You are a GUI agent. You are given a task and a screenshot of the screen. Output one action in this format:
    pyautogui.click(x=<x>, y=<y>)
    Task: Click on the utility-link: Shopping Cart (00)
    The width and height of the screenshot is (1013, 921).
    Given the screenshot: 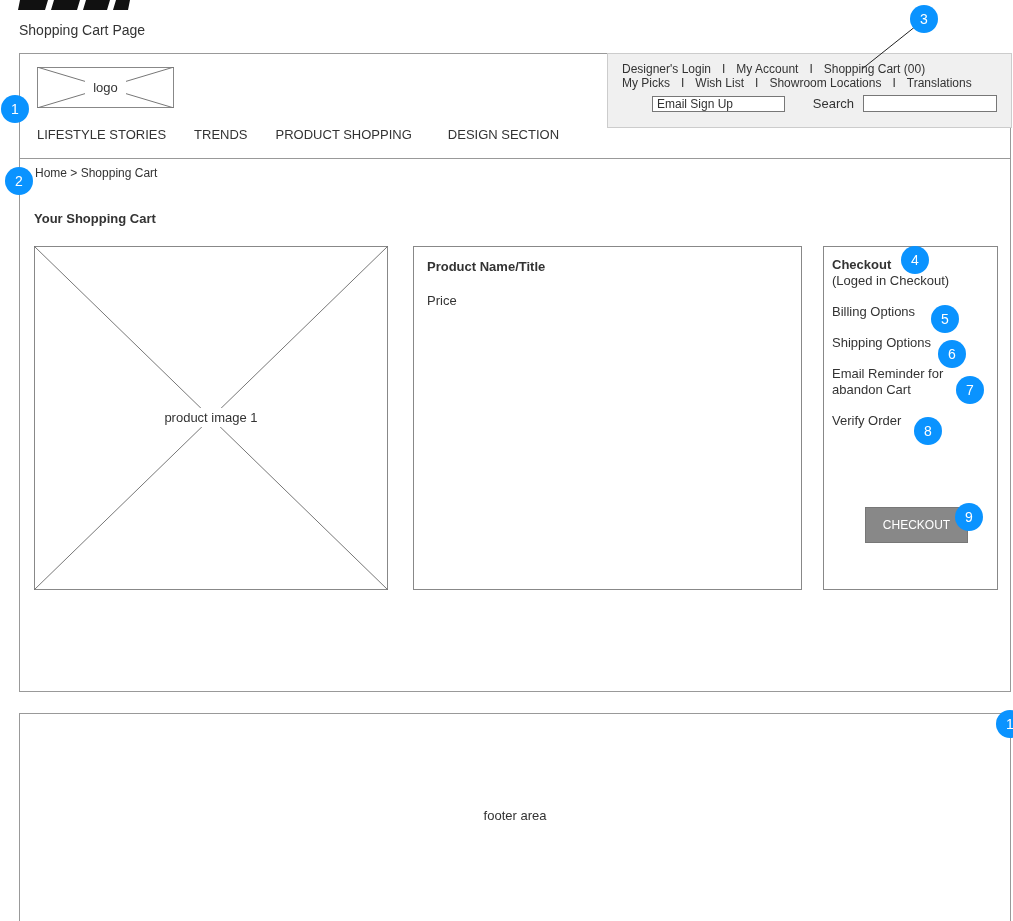 What is the action you would take?
    pyautogui.click(x=874, y=69)
    